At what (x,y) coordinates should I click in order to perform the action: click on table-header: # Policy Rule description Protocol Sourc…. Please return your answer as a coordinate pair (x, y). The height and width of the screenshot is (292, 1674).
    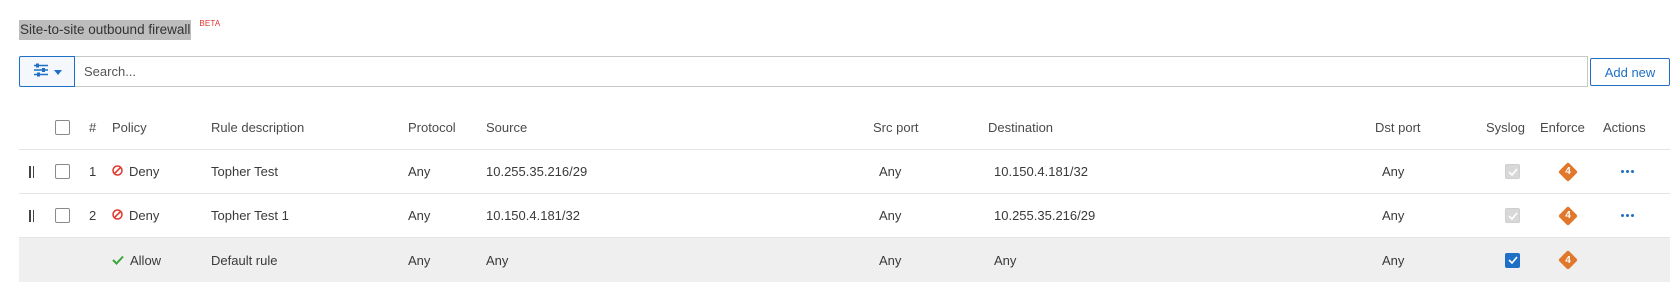
    Looking at the image, I should click on (844, 128).